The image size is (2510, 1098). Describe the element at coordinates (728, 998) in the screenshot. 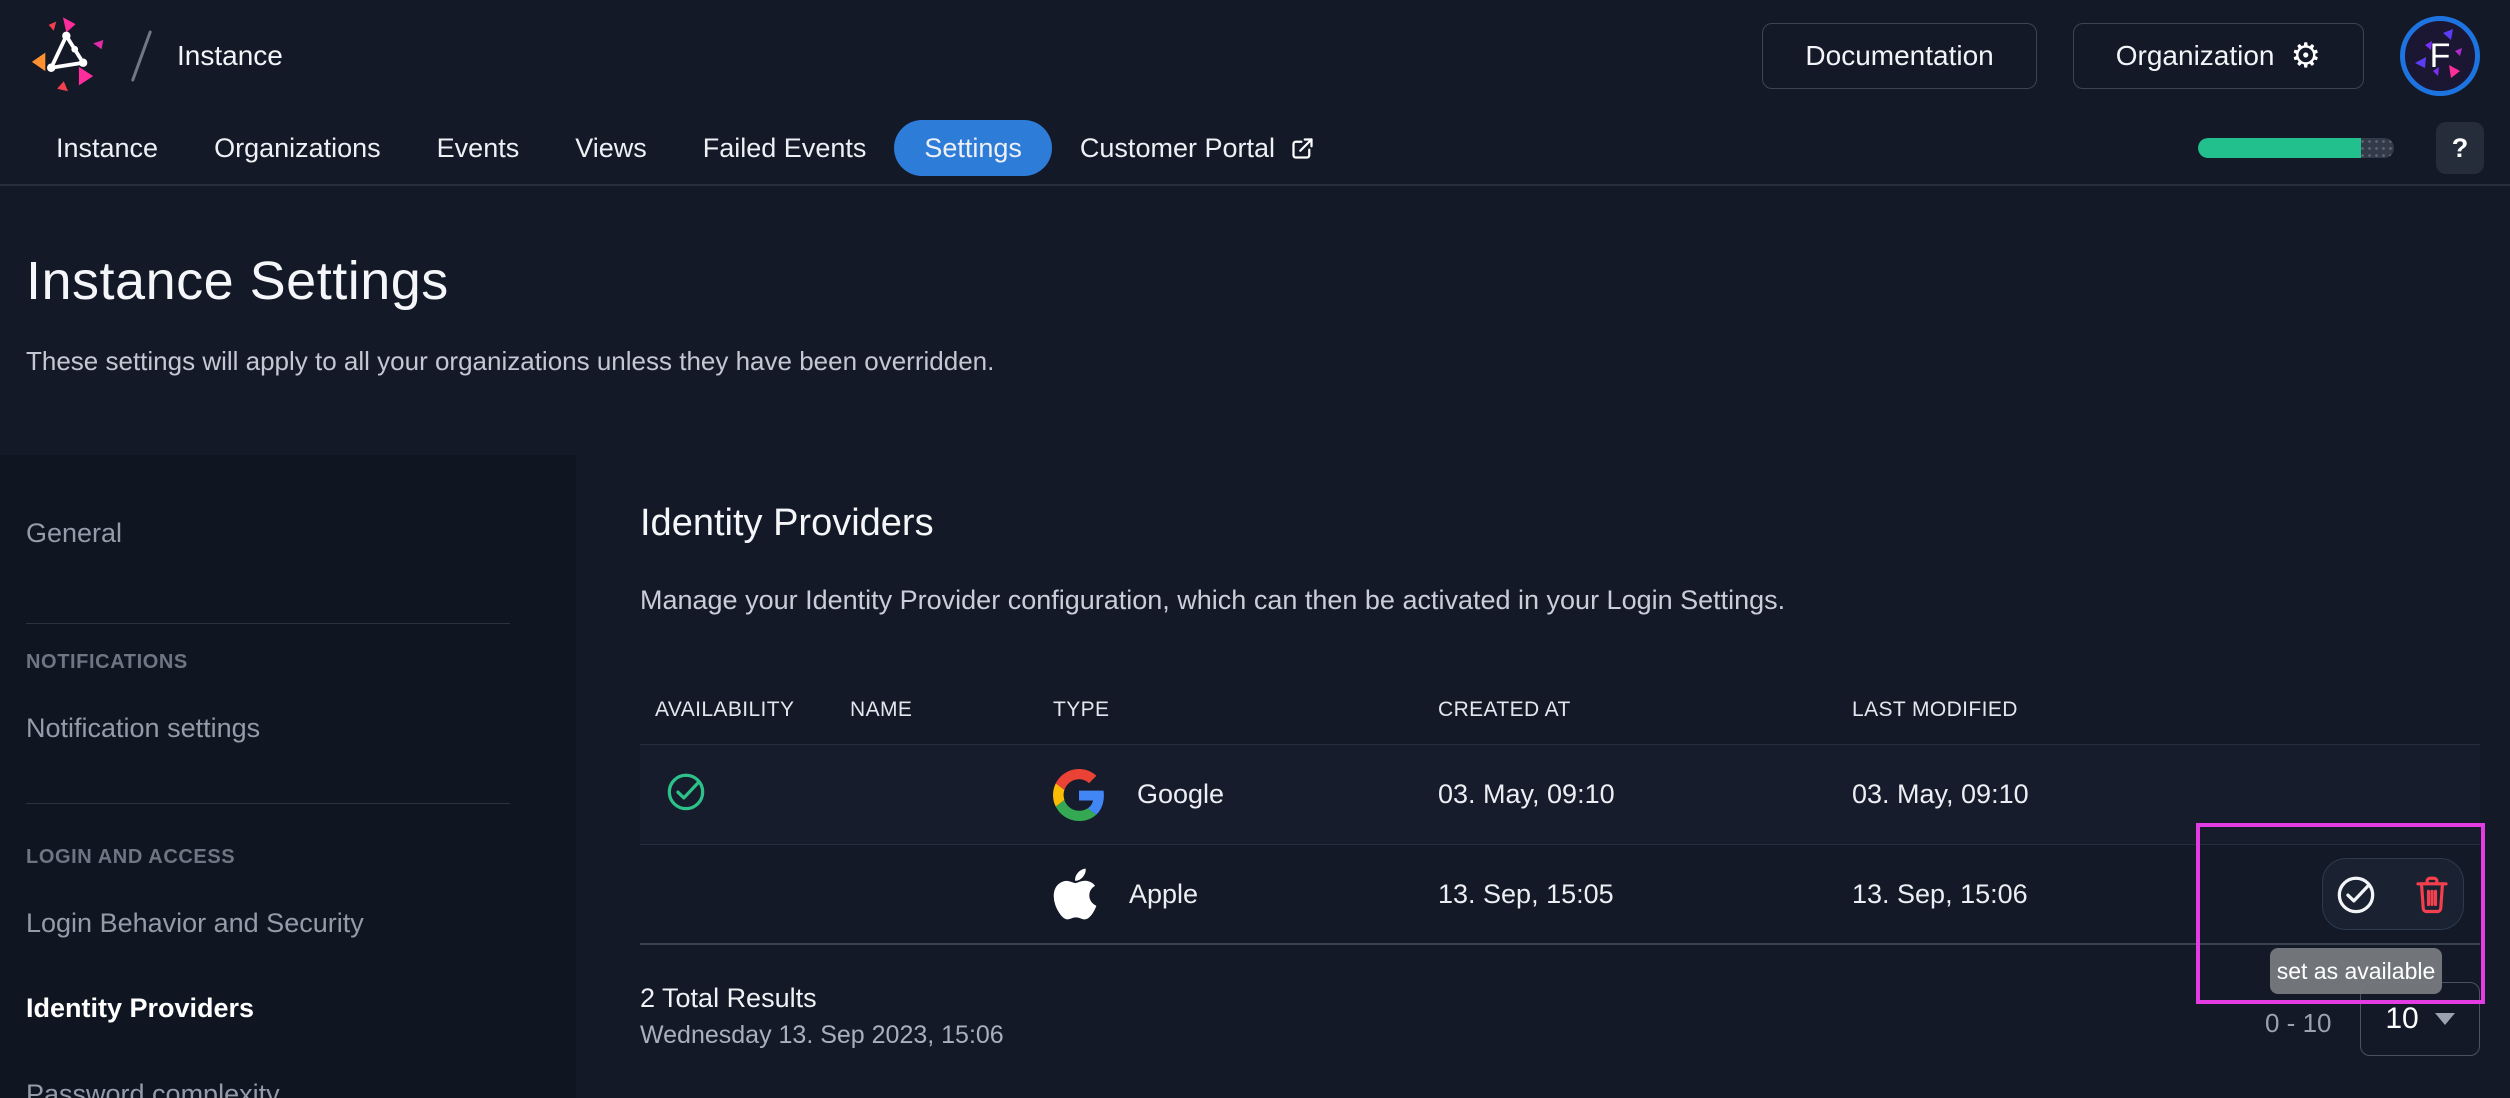

I see `total-results: 2 Total Results` at that location.